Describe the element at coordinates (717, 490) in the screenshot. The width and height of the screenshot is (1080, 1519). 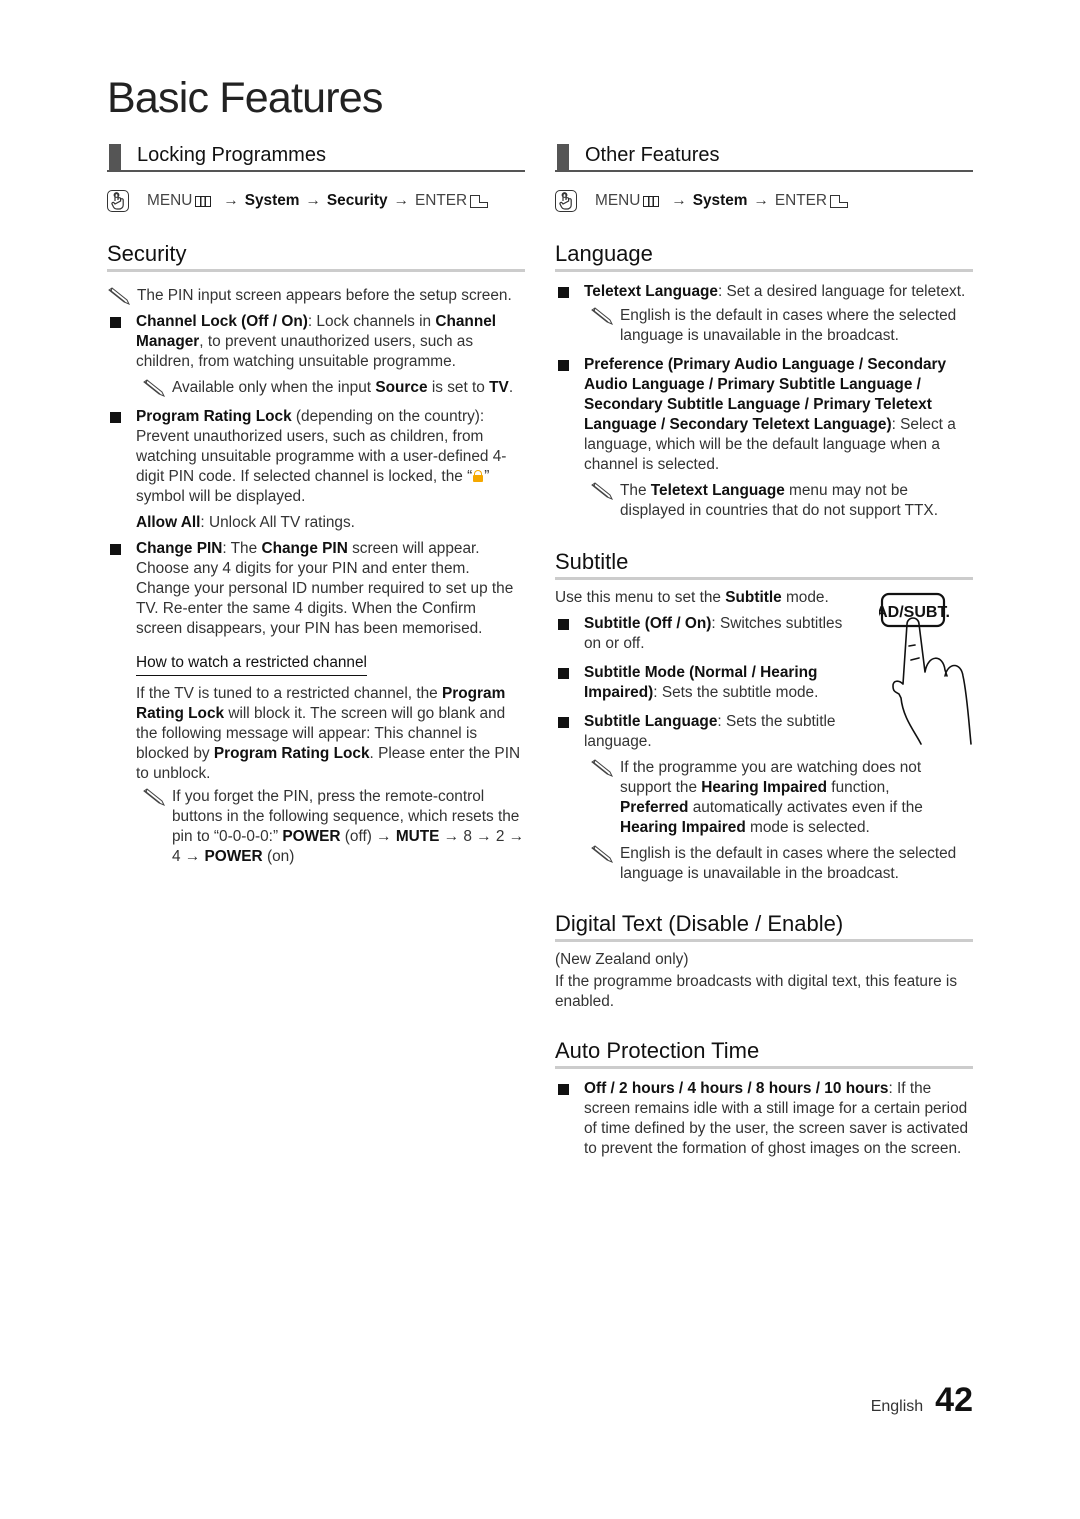
I see `note-bold: Teletext Language` at that location.